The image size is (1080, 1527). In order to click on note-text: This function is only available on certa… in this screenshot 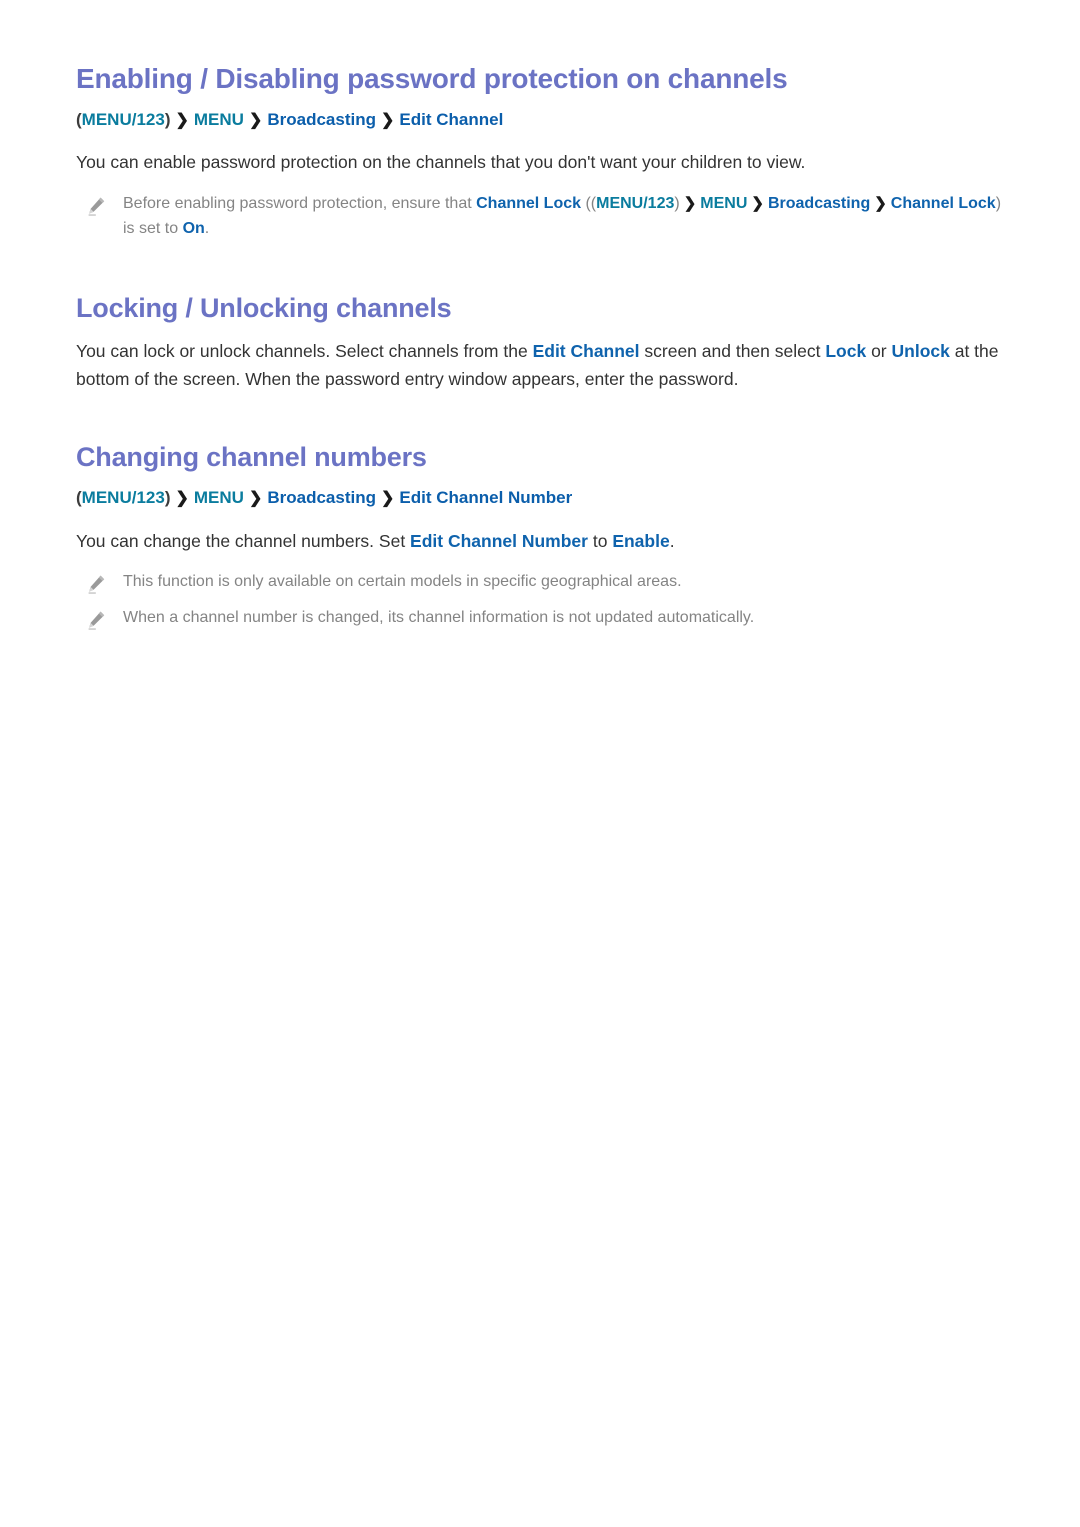, I will do `click(402, 581)`.